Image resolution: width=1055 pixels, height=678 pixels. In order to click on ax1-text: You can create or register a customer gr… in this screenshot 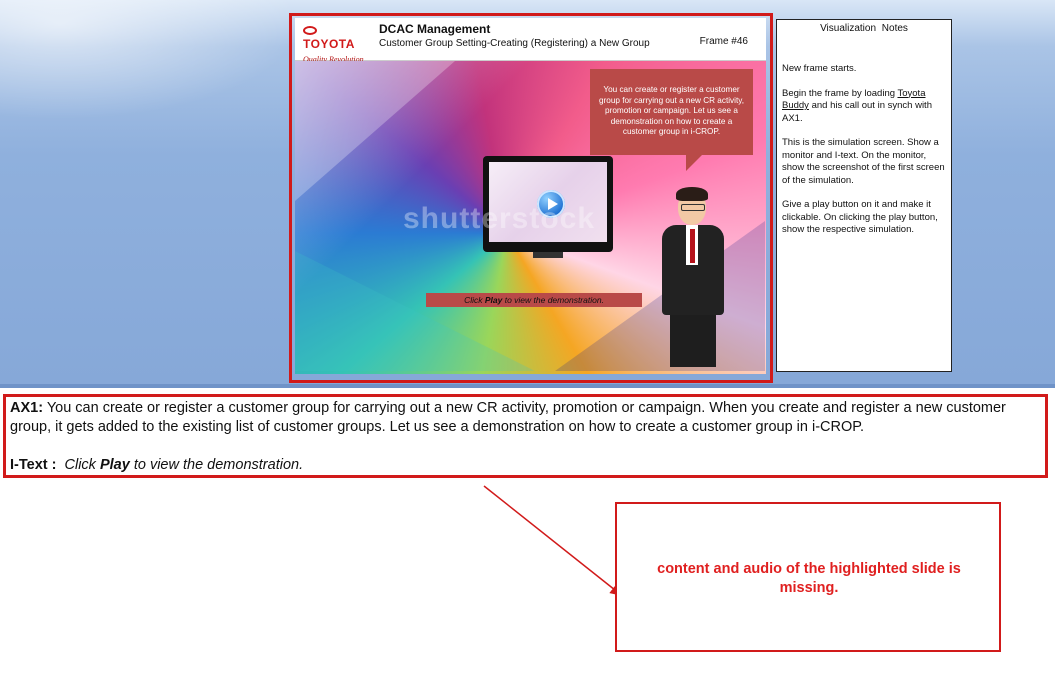, I will do `click(508, 417)`.